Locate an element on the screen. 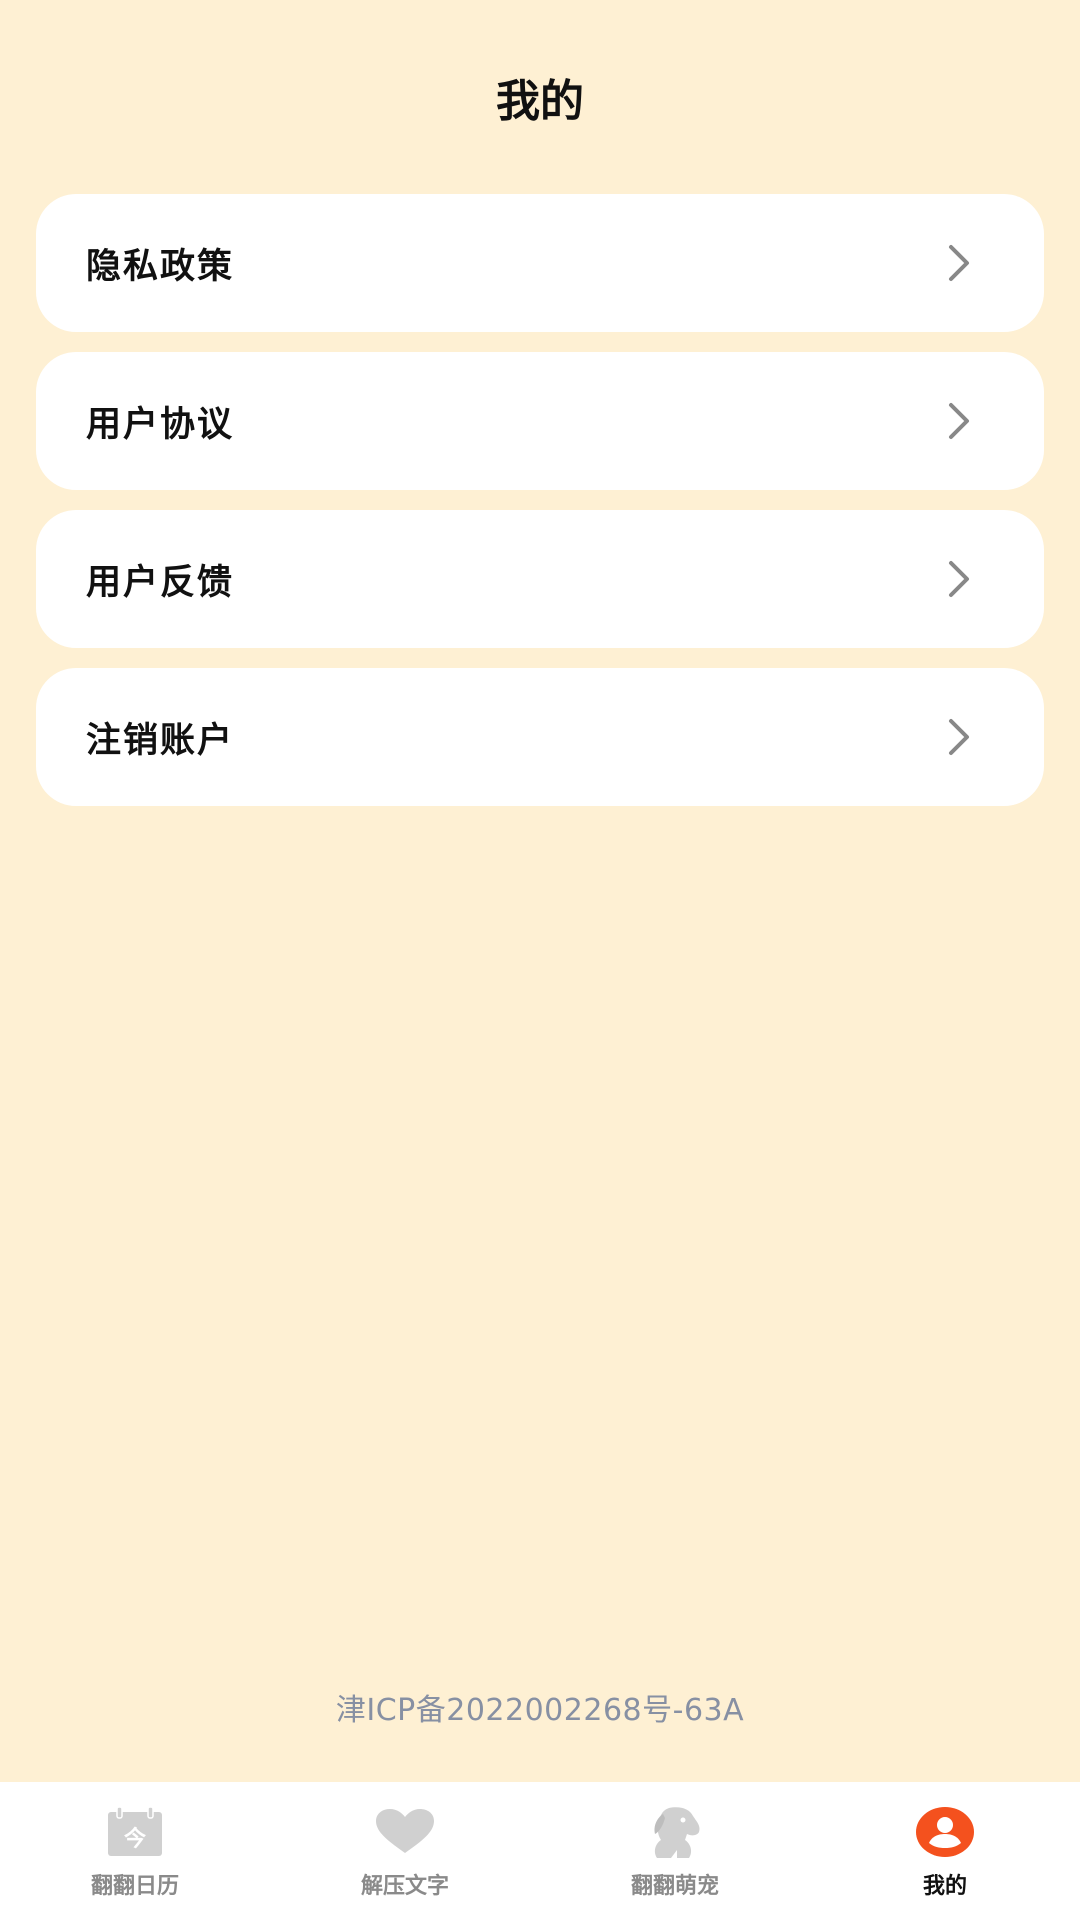  menu-item-privacy-policy: 隐私政策 is located at coordinates (540, 263).